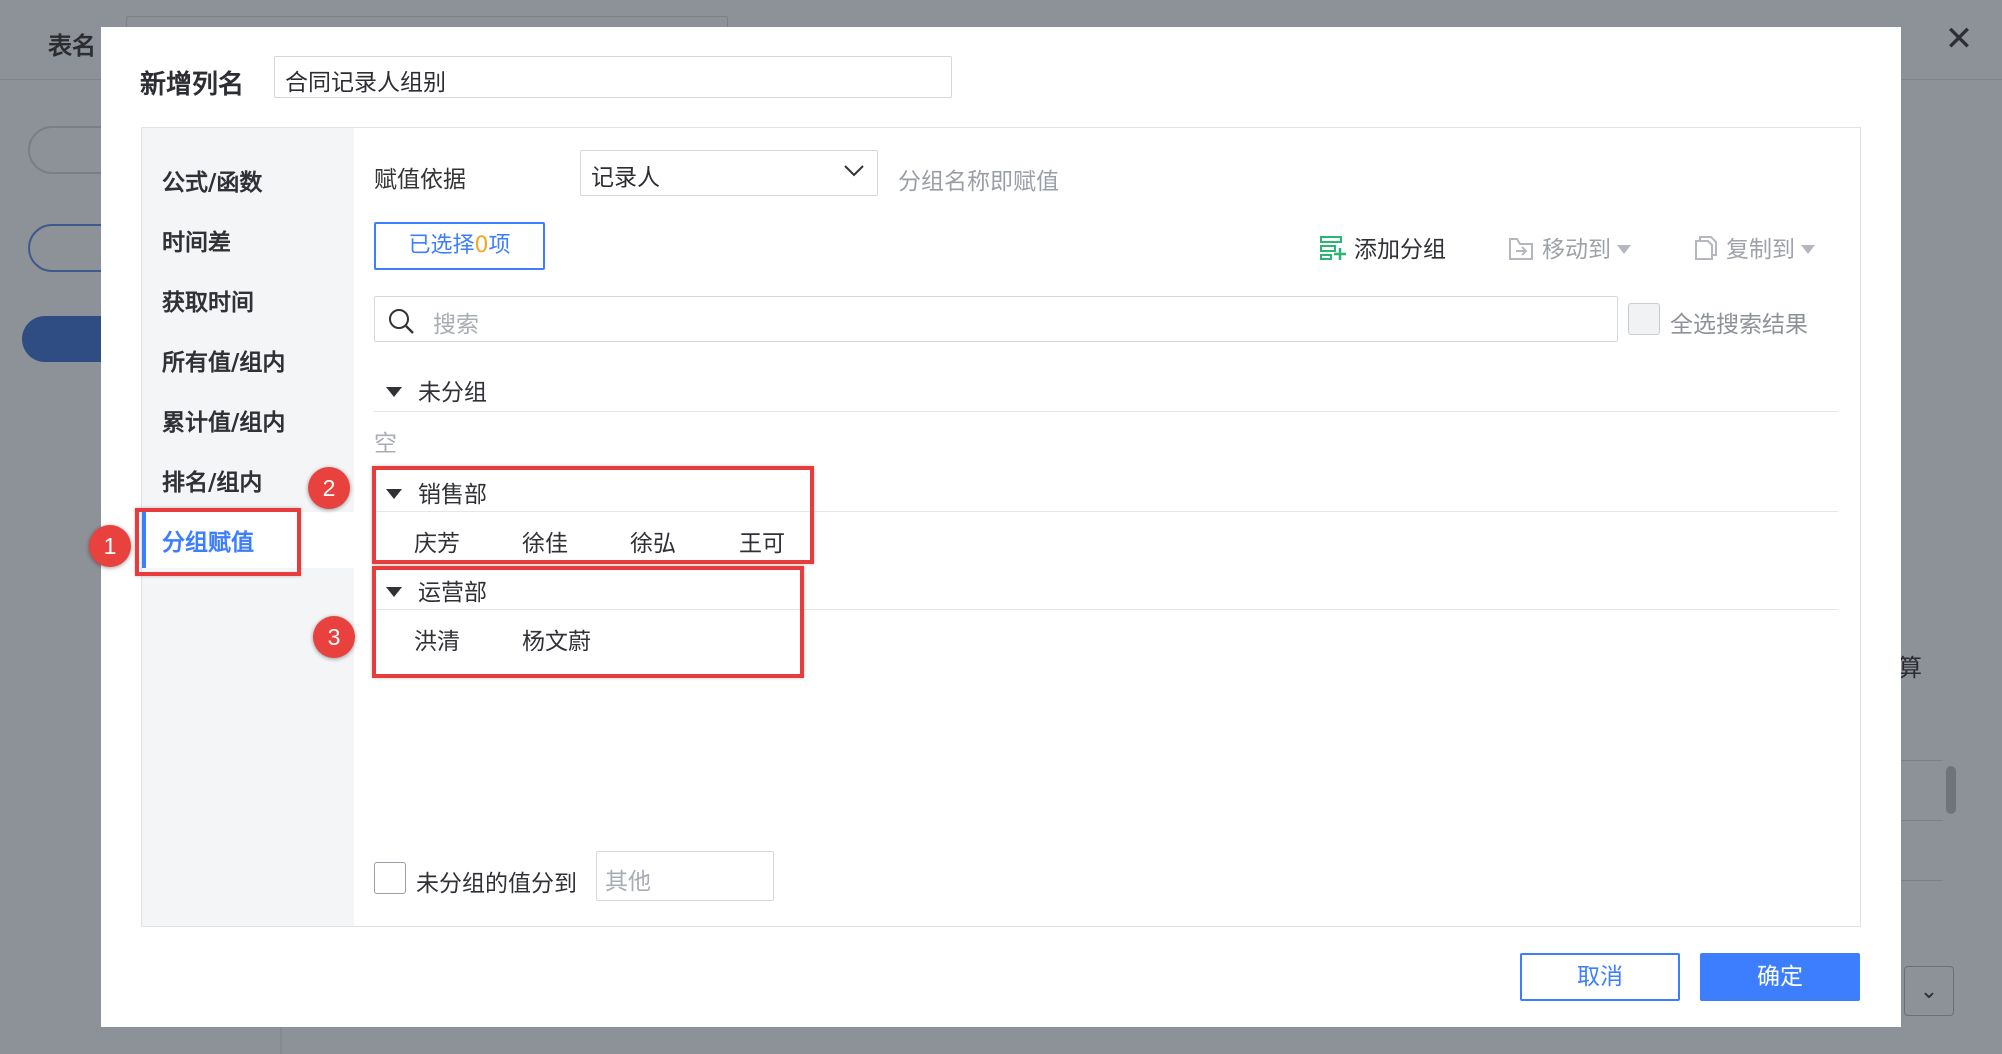 The image size is (2002, 1054). Describe the element at coordinates (212, 480) in the screenshot. I see `nav-item-rank: 排名/组内` at that location.